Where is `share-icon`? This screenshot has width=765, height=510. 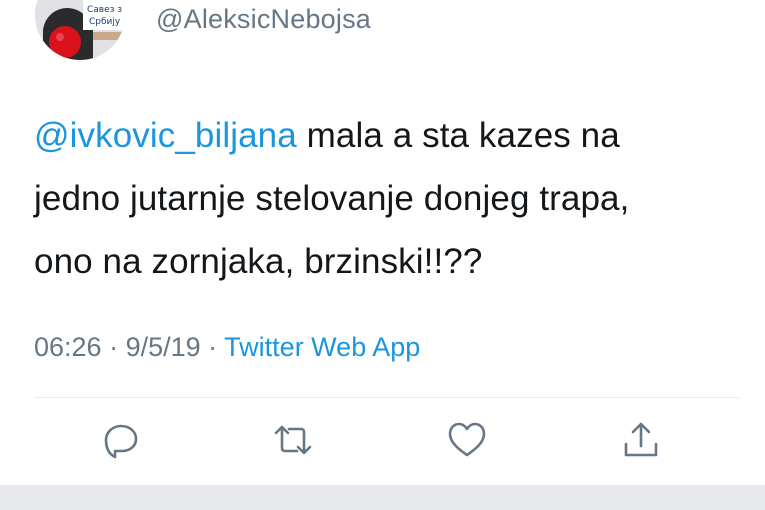 share-icon is located at coordinates (641, 439).